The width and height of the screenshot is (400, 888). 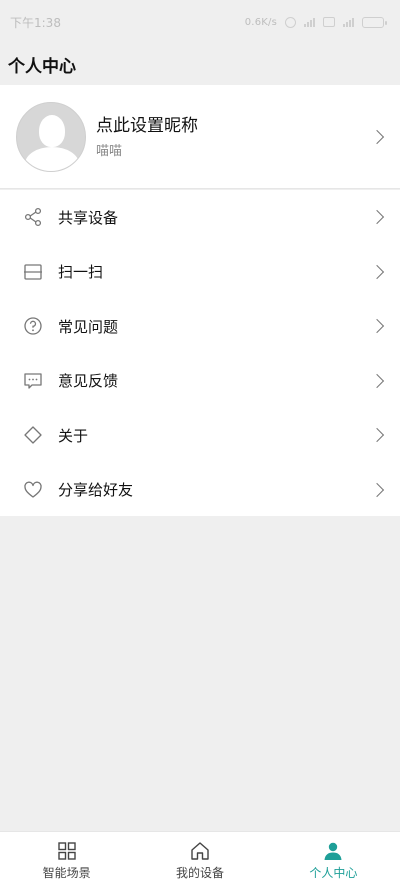 I want to click on page-title: 个人中心, so click(x=42, y=66).